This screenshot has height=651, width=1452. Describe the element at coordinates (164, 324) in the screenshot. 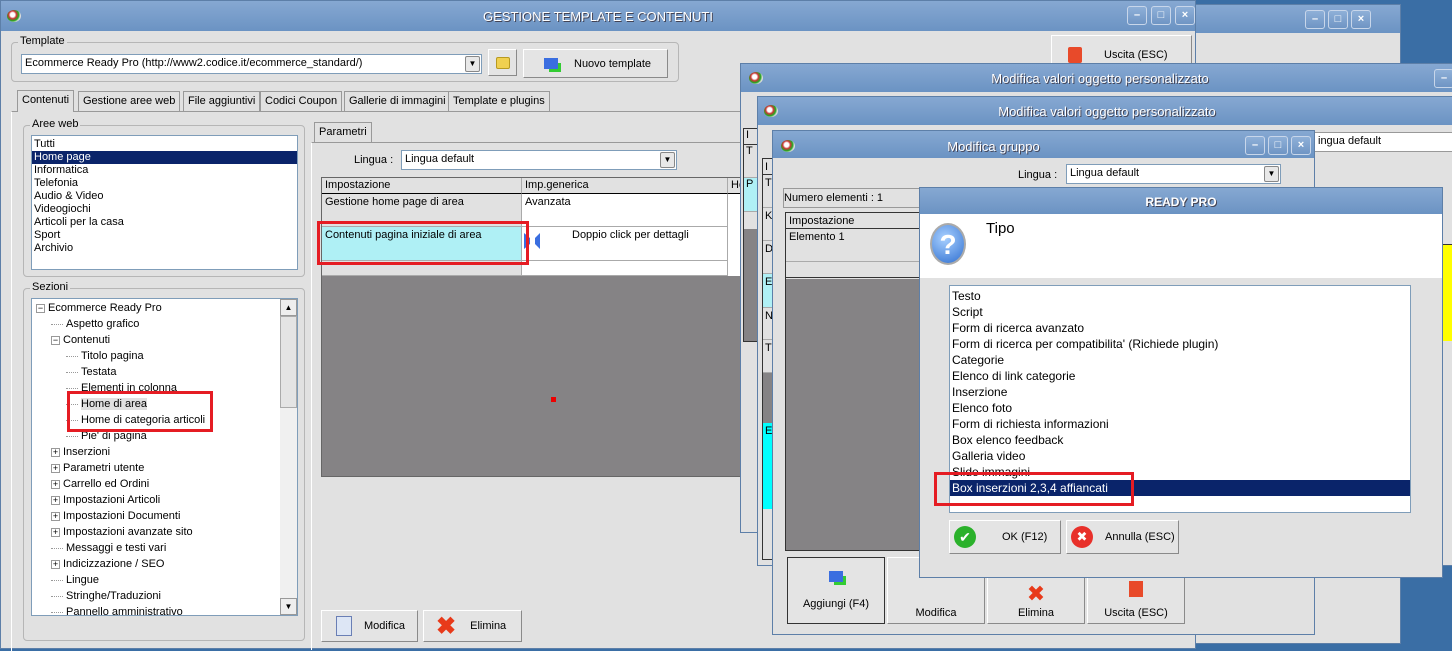

I see `tree-node: Aspetto grafico` at that location.